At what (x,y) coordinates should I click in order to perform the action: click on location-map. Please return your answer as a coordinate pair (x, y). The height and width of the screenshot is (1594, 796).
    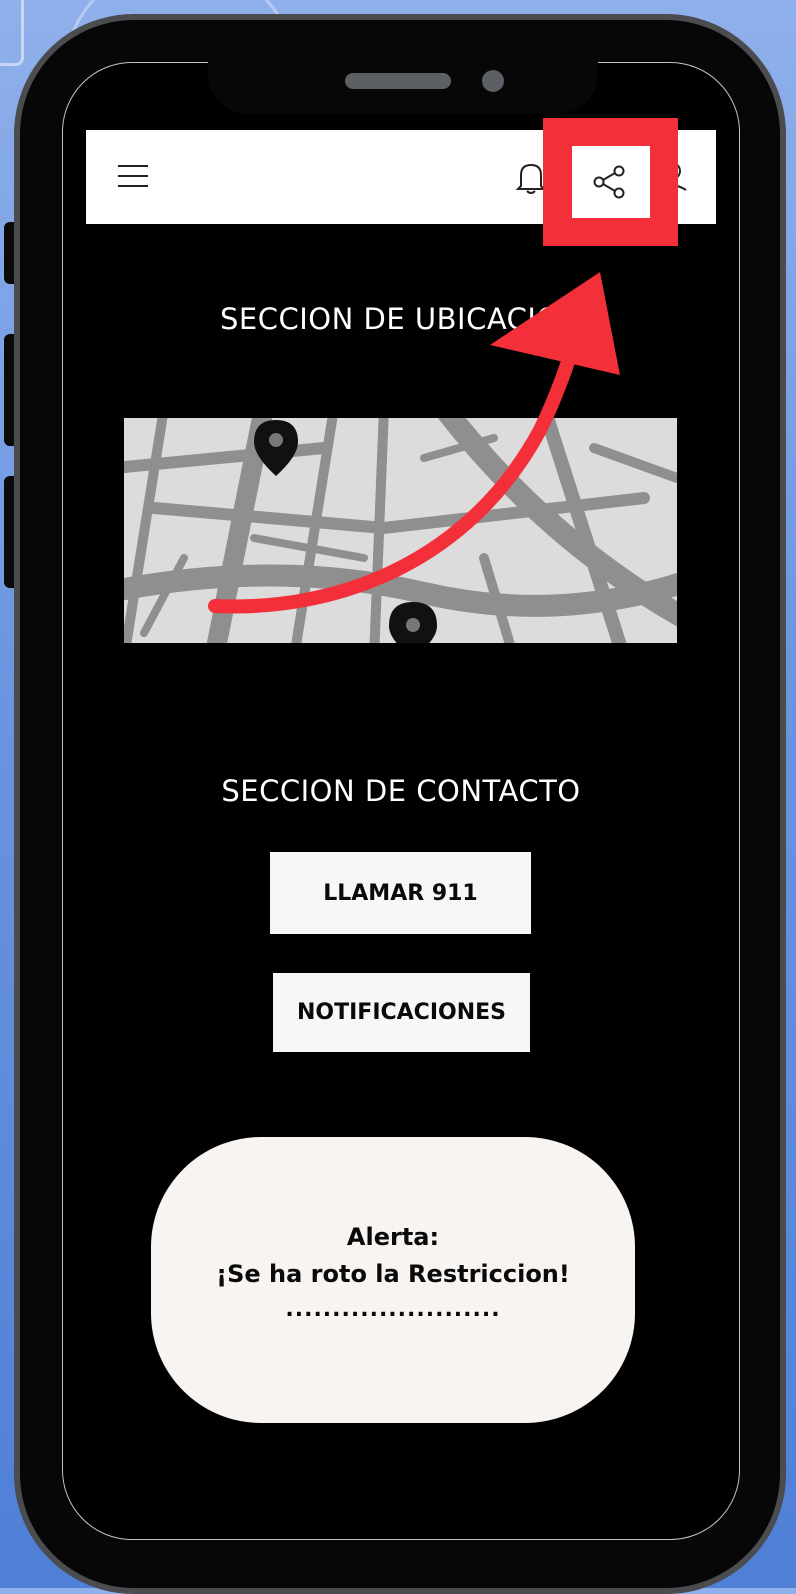
    Looking at the image, I should click on (400, 530).